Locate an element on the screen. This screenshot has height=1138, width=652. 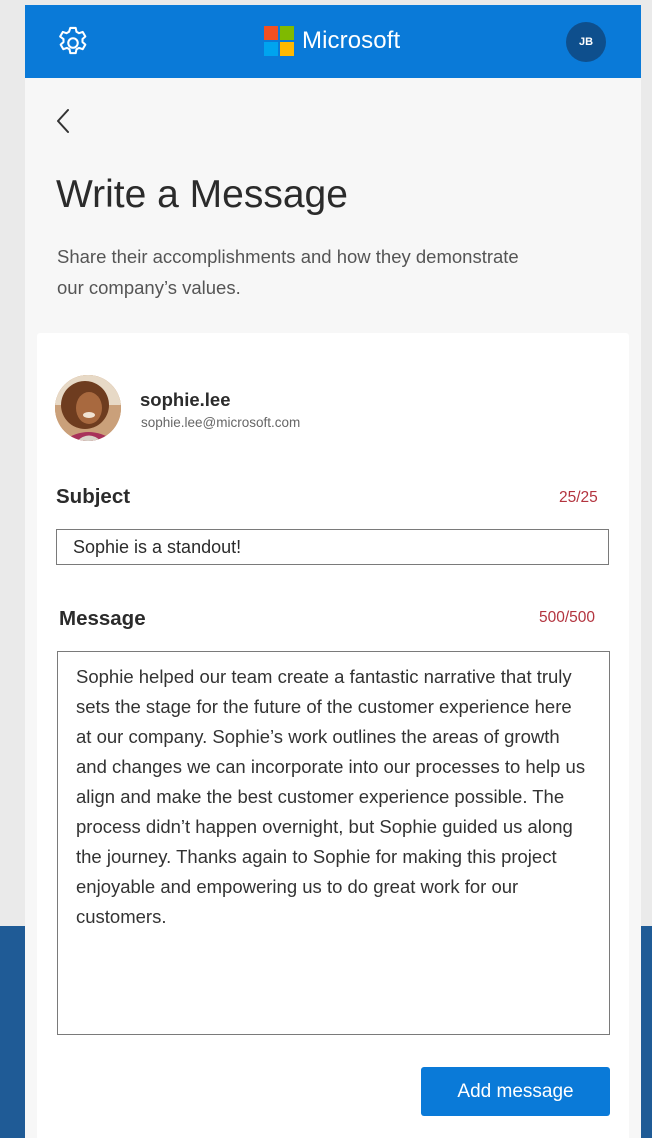
back-button is located at coordinates (63, 121).